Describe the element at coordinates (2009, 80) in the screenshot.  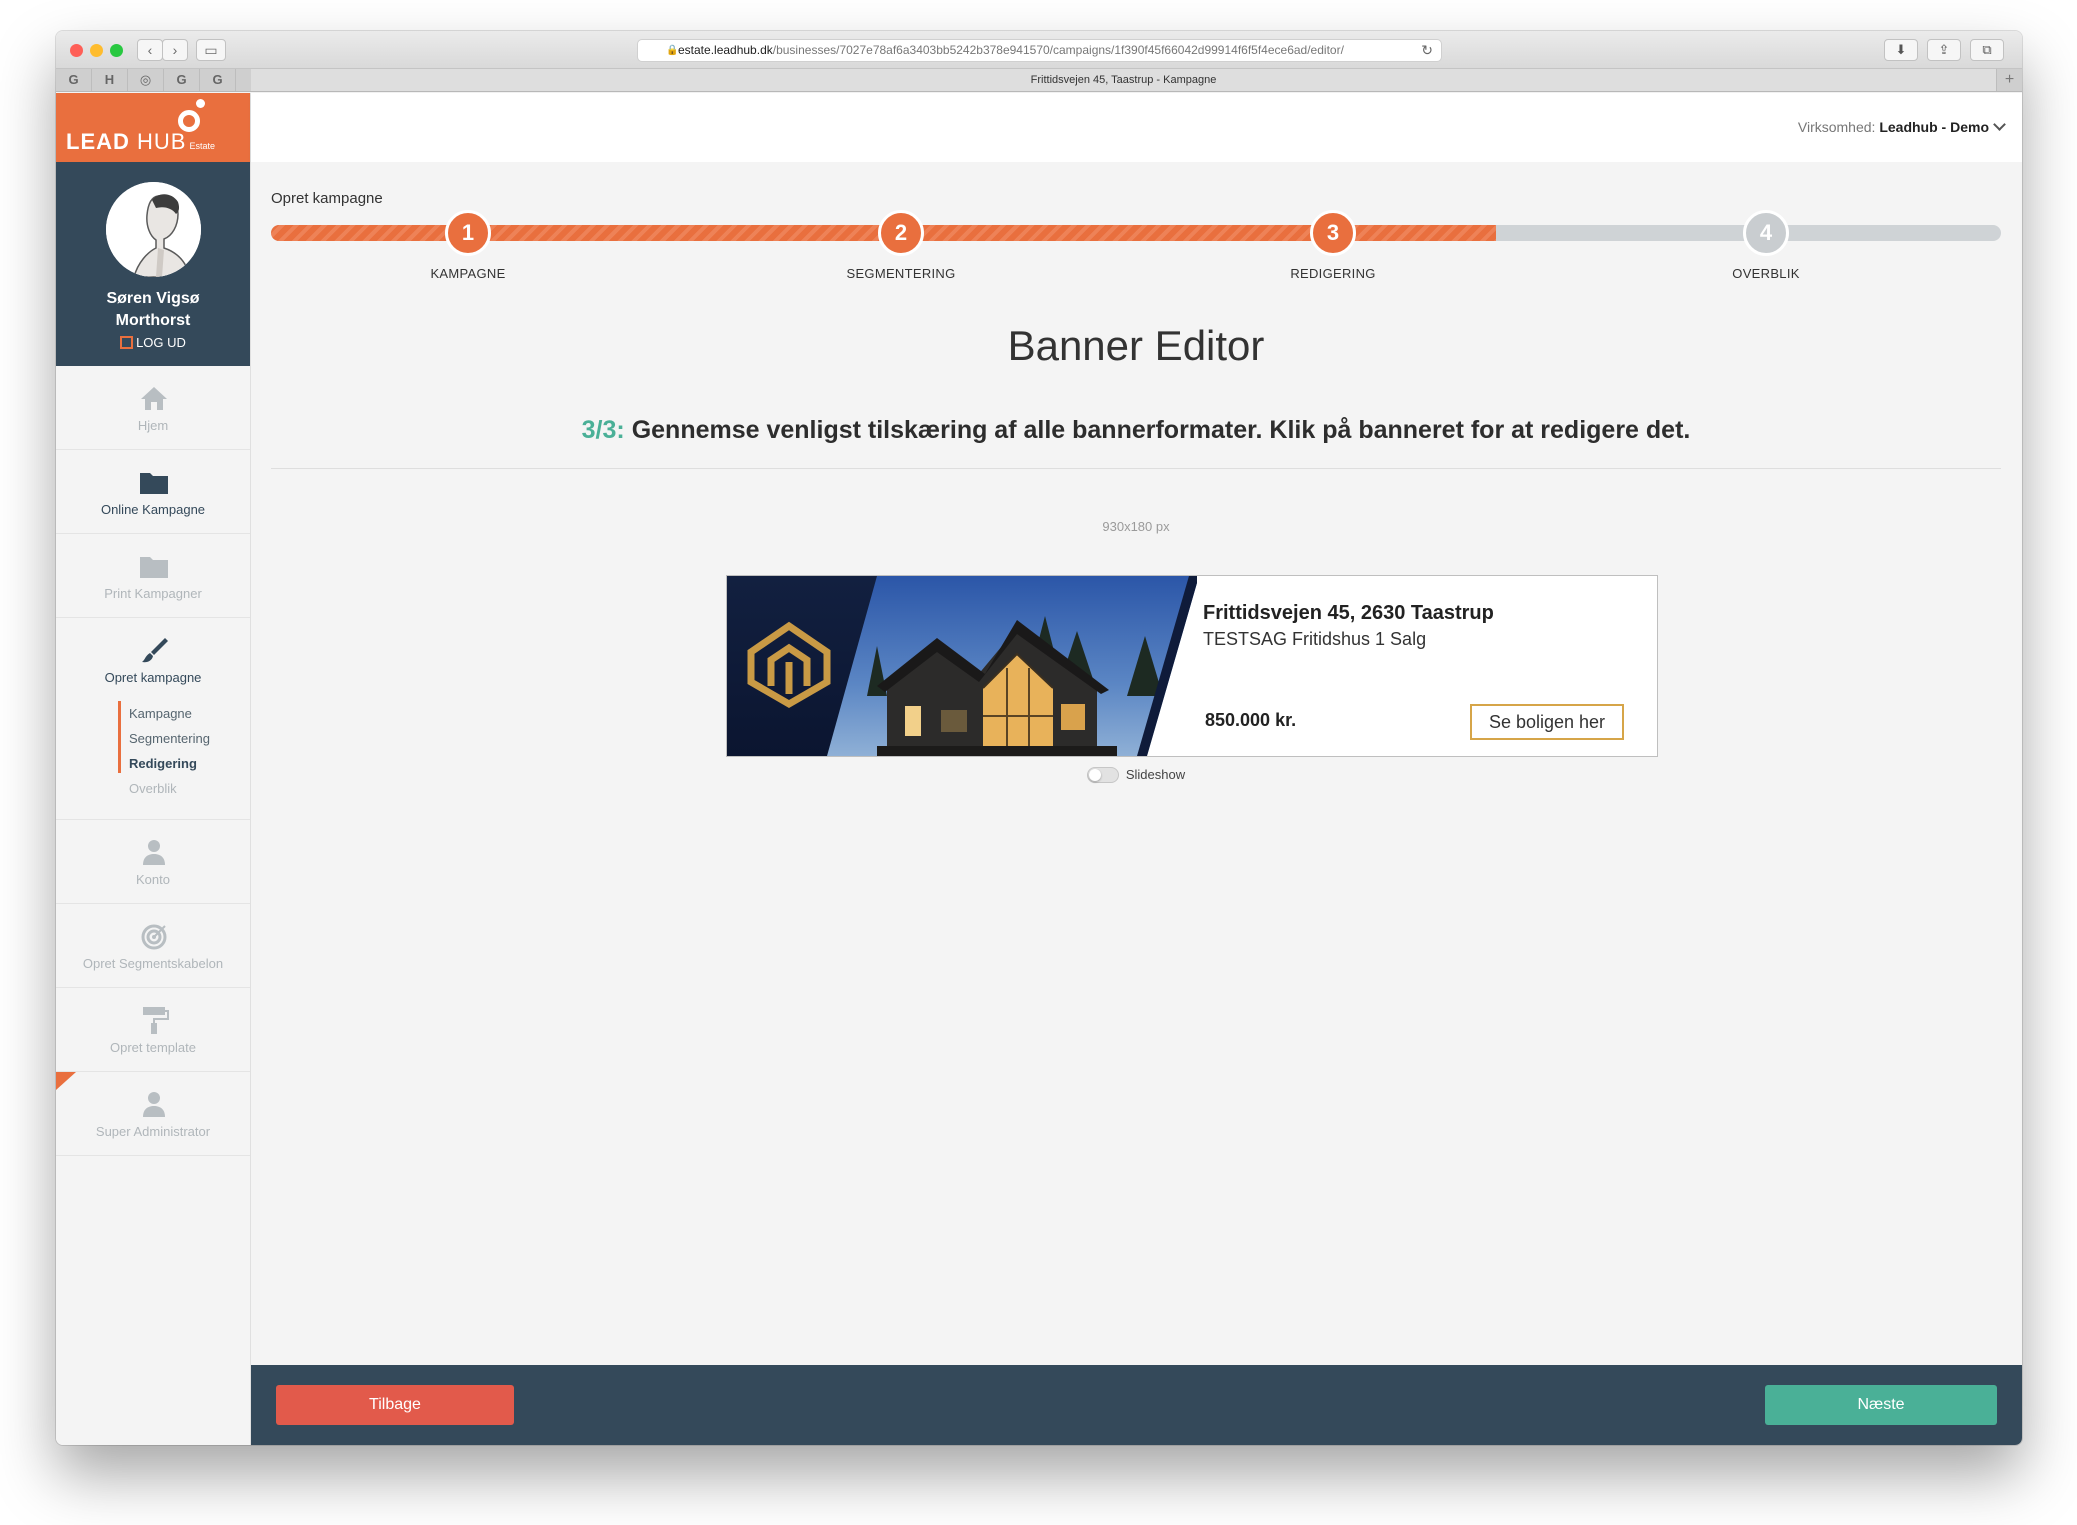
I see `new-tab-button: +` at that location.